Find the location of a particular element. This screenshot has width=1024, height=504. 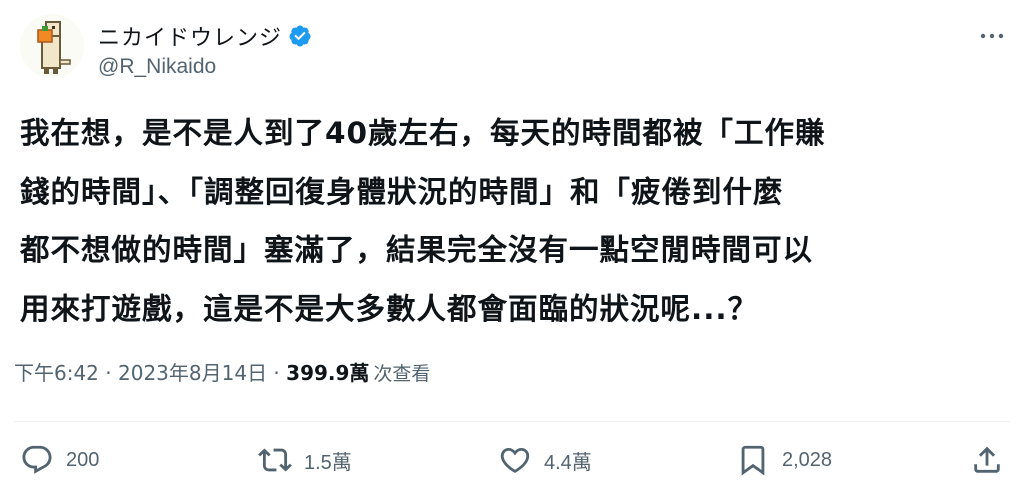

reply-count: 200 is located at coordinates (83, 459).